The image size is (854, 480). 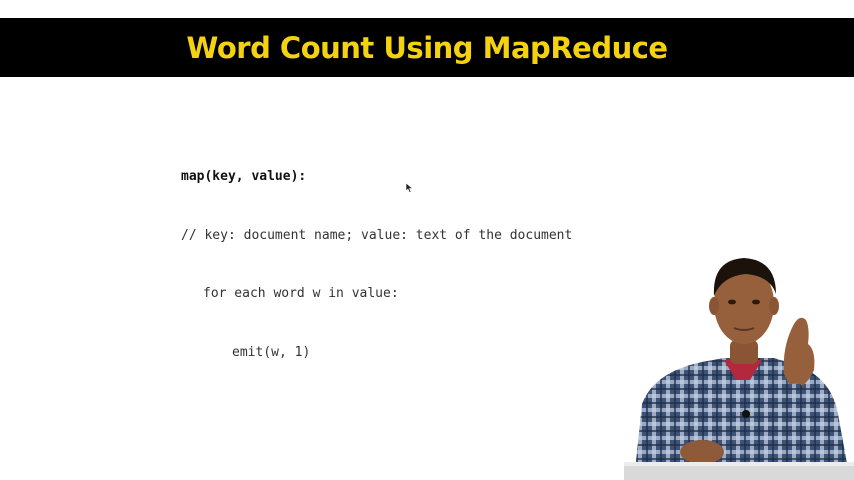 What do you see at coordinates (271, 352) in the screenshot?
I see `code-line-body: emit(w, 1)` at bounding box center [271, 352].